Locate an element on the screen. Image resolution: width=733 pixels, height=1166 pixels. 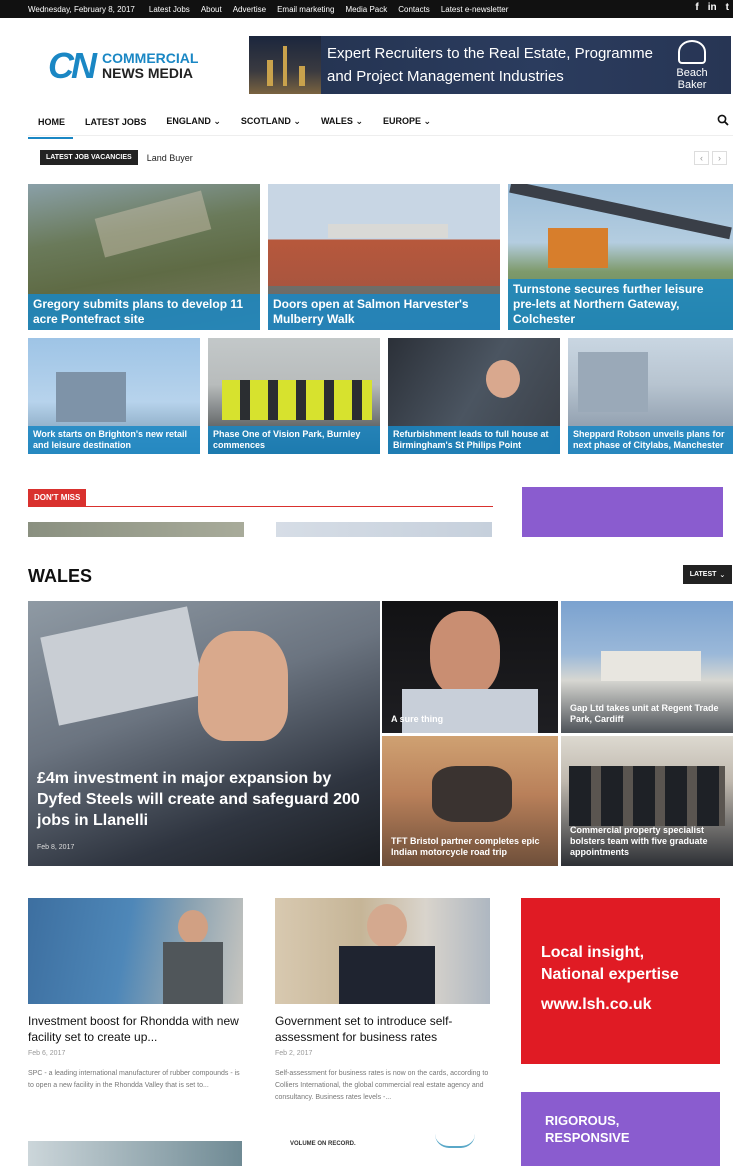
rig-ad-line-2: RESPONSIVE is located at coordinates (587, 1137).